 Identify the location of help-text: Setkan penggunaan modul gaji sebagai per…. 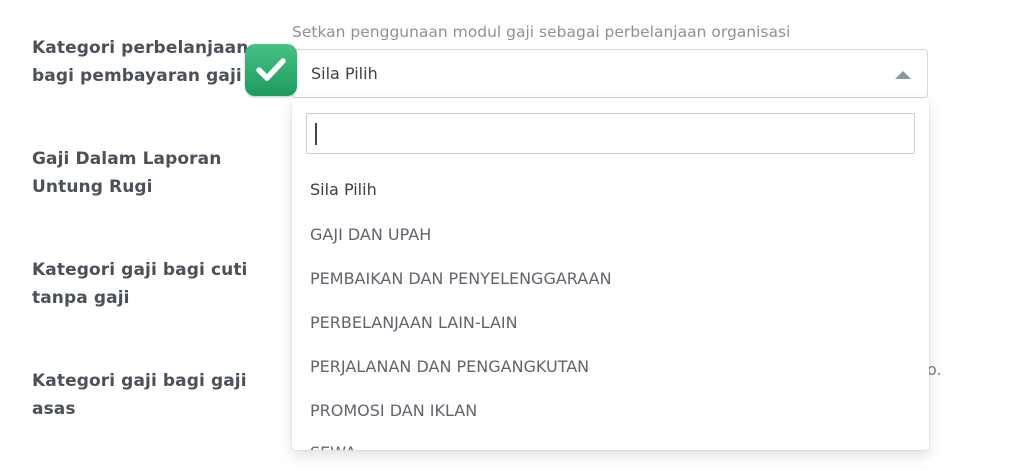
(541, 32).